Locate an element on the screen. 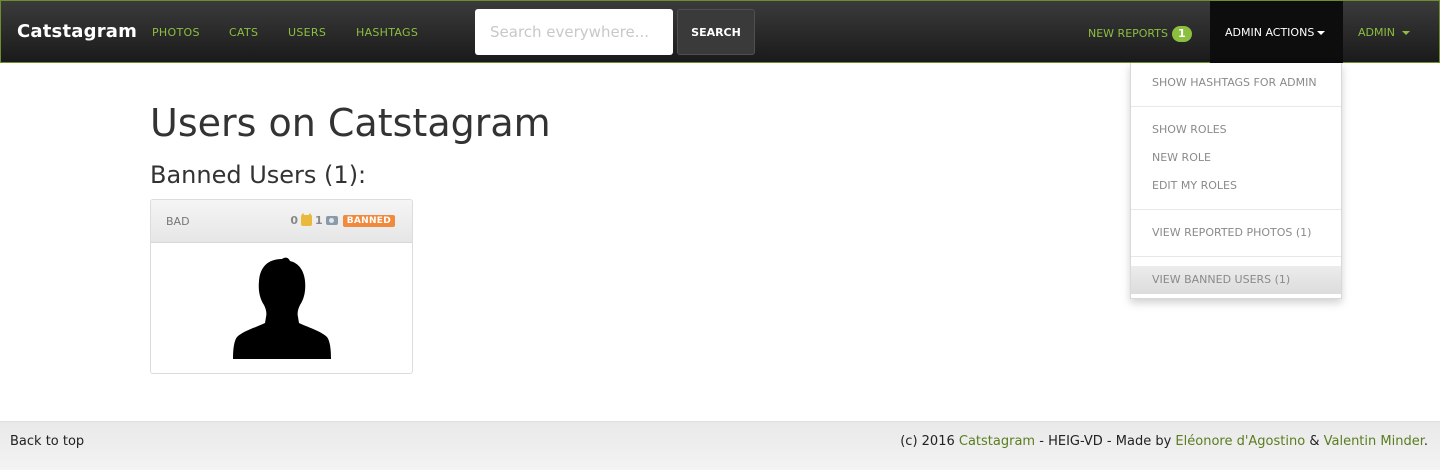  new-reports-link: NEW REPORTS 1 is located at coordinates (1140, 34).